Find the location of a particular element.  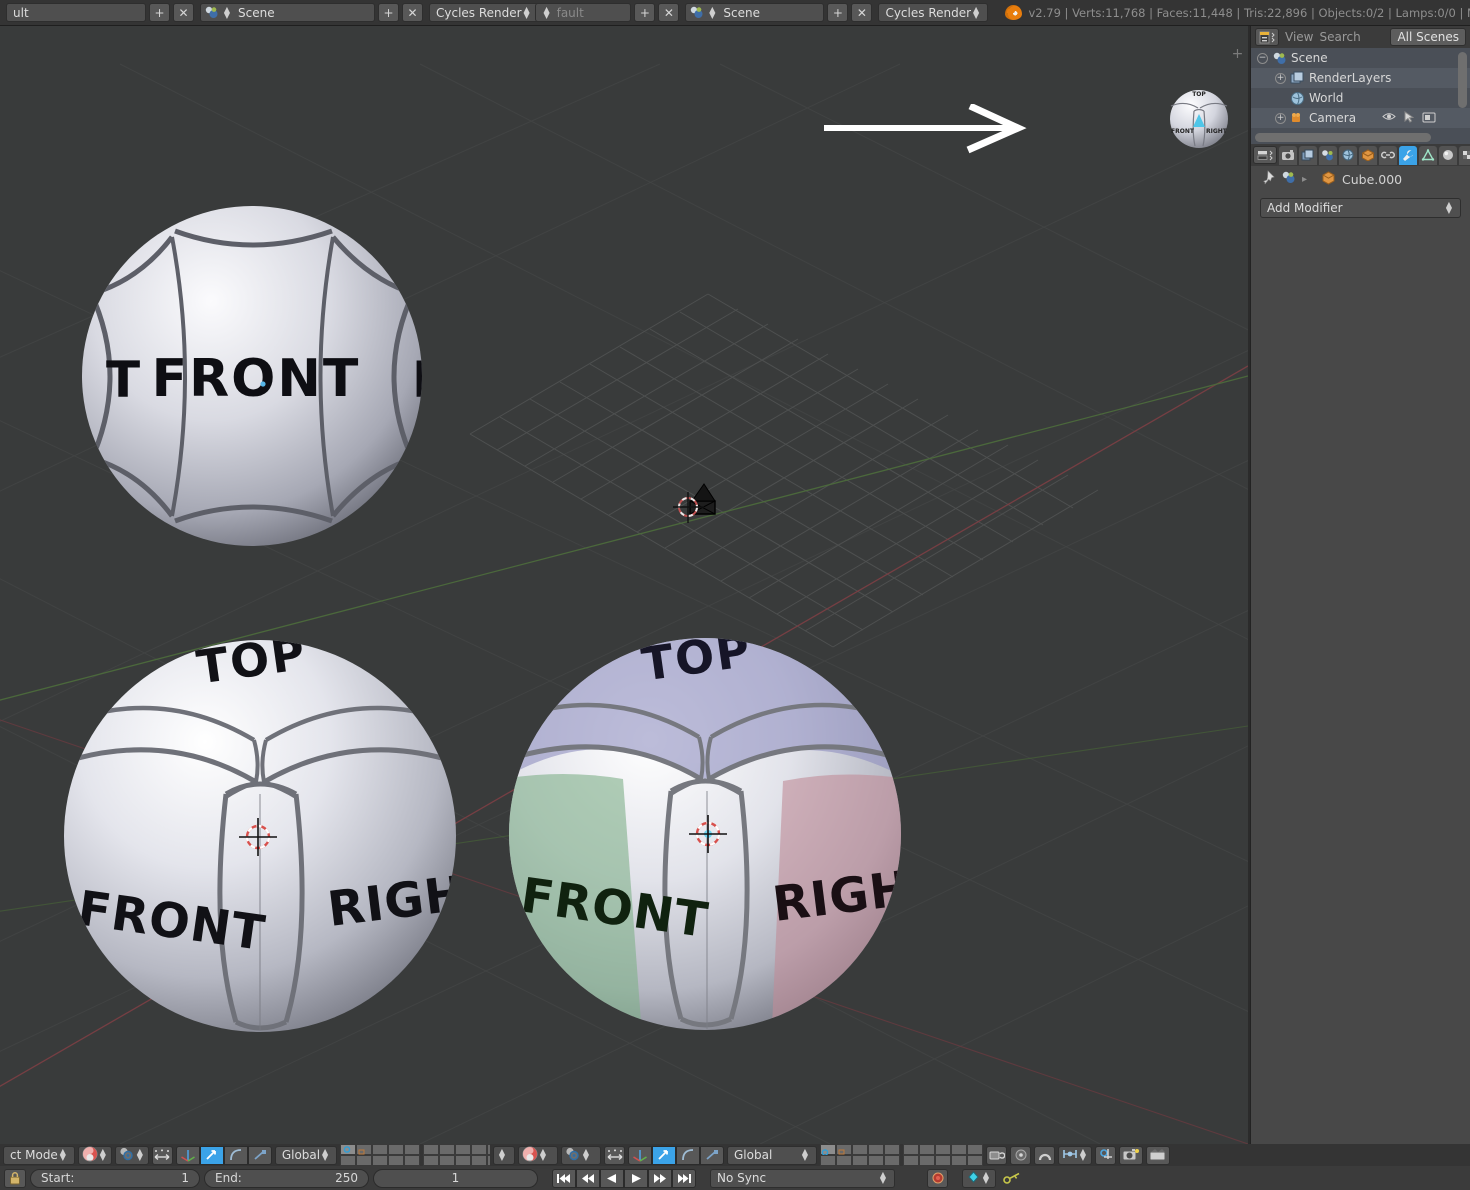

keying-set-button is located at coordinates (1013, 1178).